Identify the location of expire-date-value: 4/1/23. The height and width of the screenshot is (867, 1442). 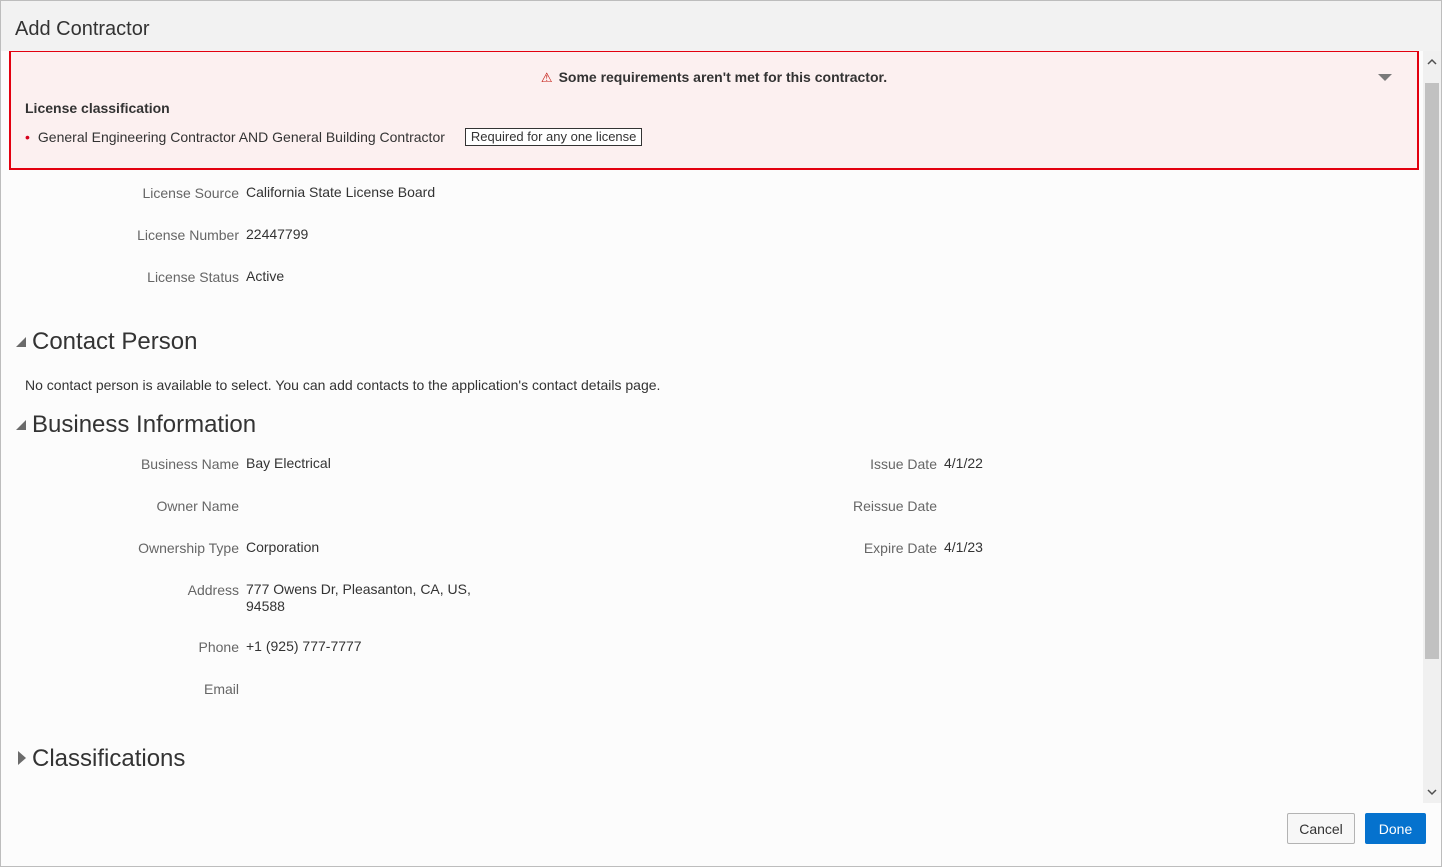
(963, 547).